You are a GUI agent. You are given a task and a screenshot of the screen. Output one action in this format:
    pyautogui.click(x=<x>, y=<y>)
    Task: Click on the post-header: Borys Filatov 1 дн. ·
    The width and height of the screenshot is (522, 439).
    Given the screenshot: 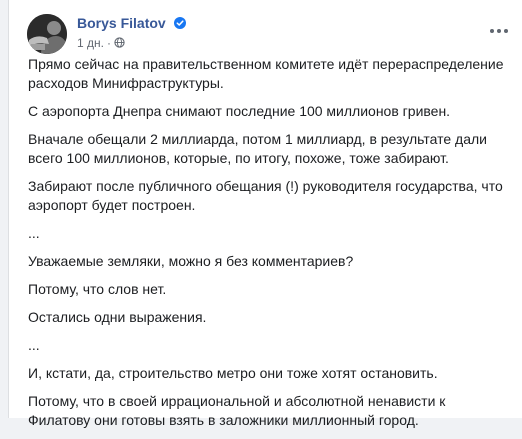 What is the action you would take?
    pyautogui.click(x=271, y=34)
    